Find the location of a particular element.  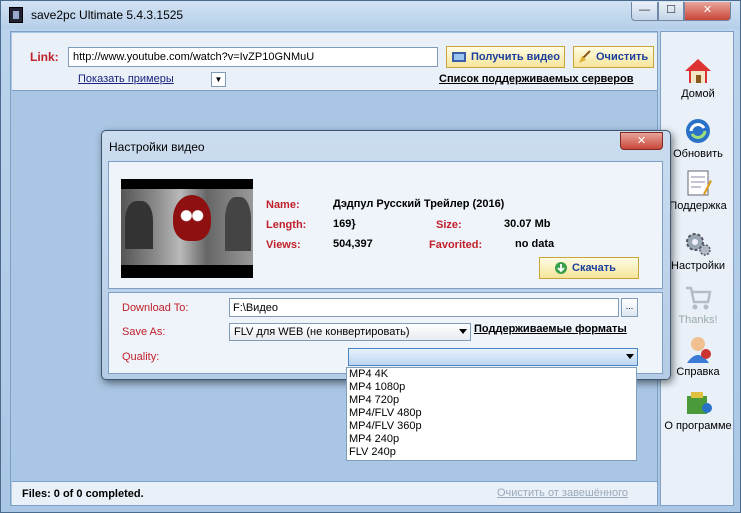

video-favorited: no data is located at coordinates (535, 244).